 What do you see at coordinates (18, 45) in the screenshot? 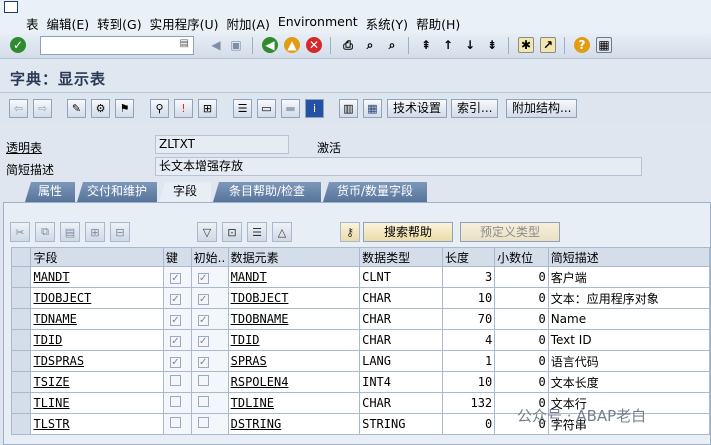
I see `enter-icon: ✓` at bounding box center [18, 45].